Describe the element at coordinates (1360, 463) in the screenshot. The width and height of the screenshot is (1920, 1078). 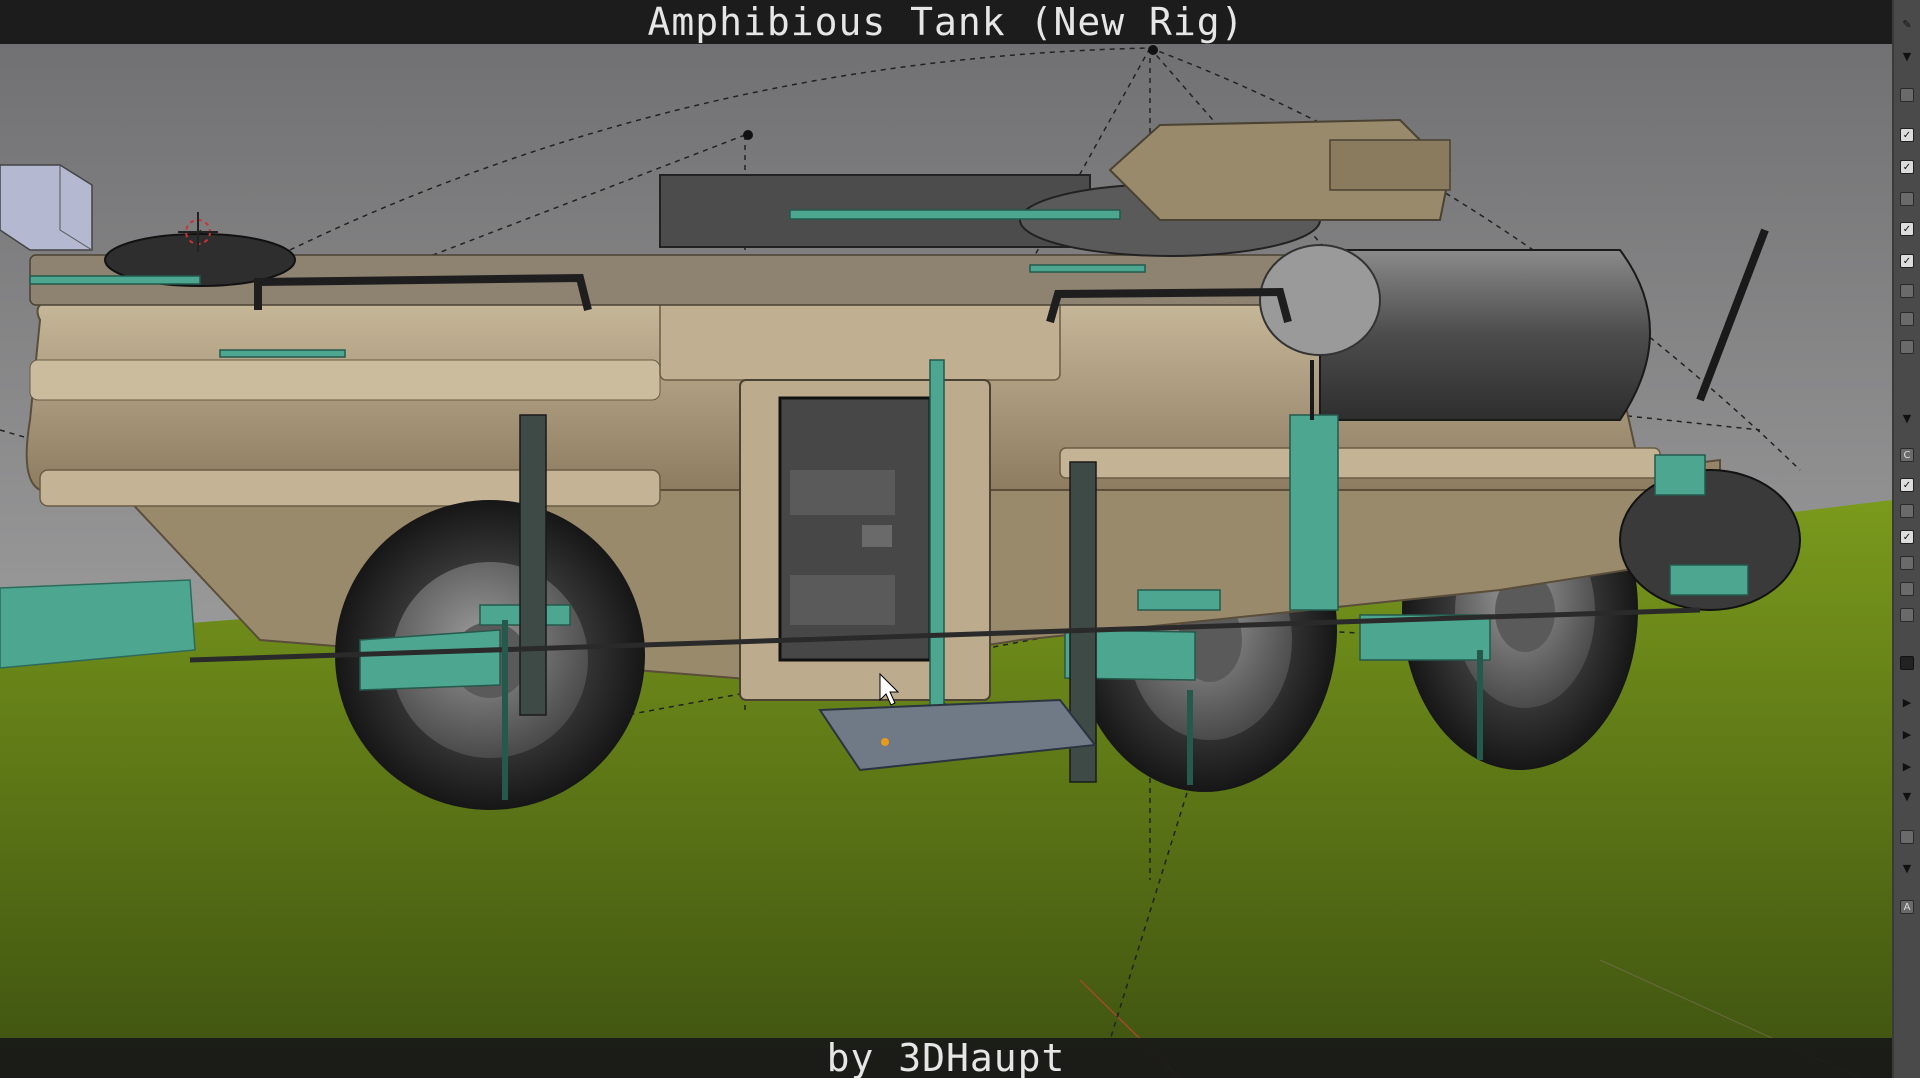
I see `hull-side-rail-rear` at that location.